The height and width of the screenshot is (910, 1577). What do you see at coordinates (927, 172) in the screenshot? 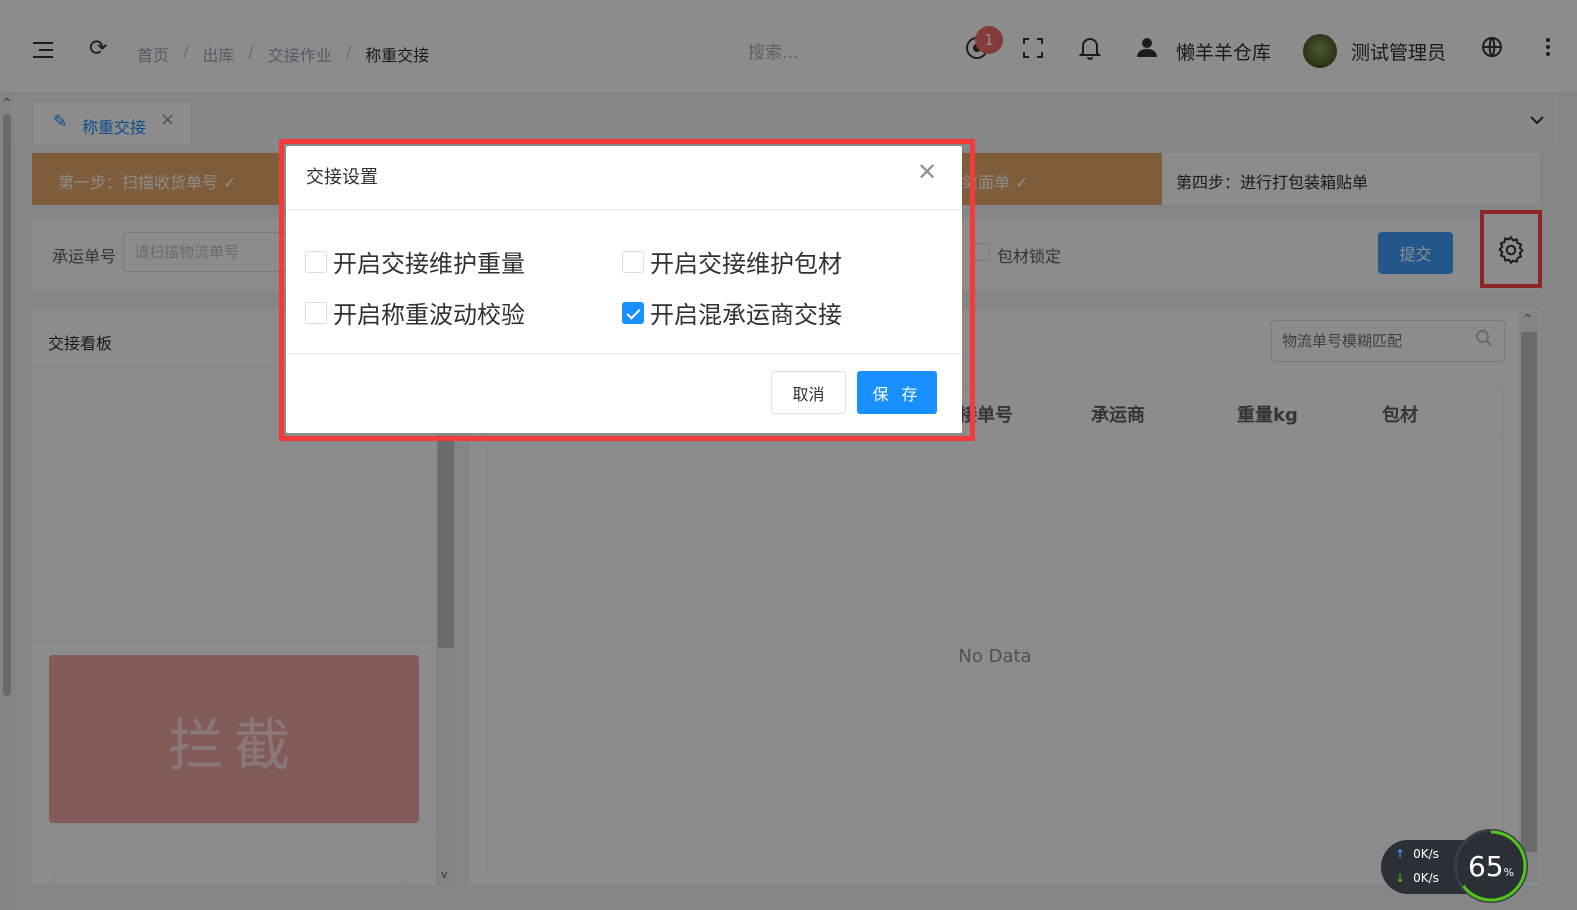
I see `close-icon: ✕` at bounding box center [927, 172].